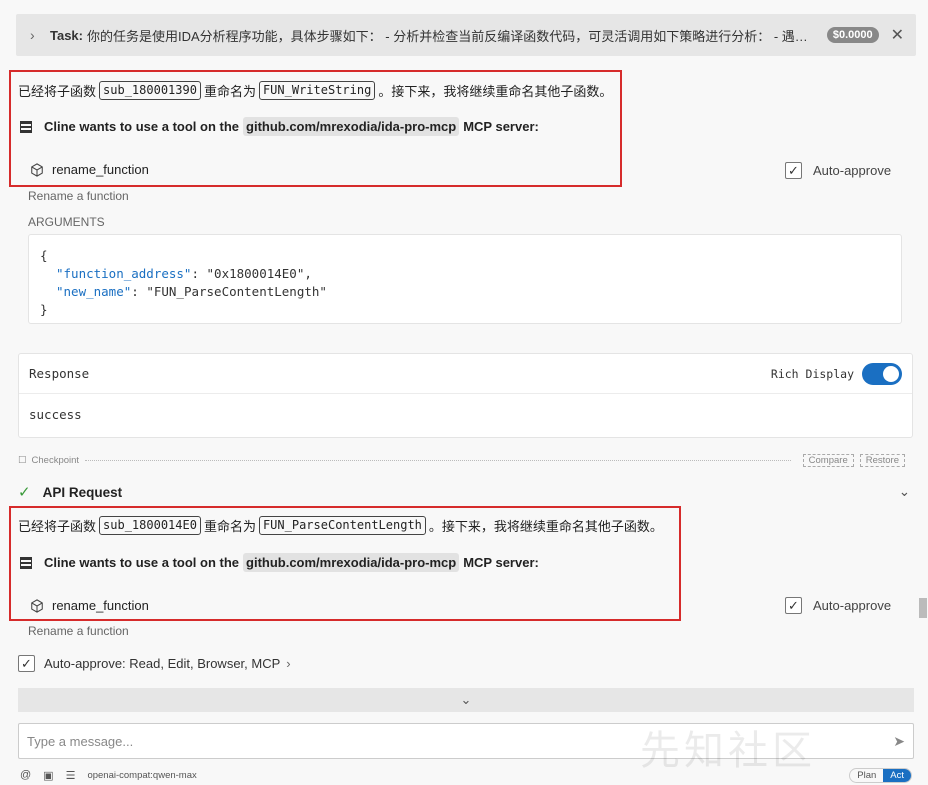 The width and height of the screenshot is (928, 785). Describe the element at coordinates (124, 273) in the screenshot. I see `argument-key: "function_address"` at that location.